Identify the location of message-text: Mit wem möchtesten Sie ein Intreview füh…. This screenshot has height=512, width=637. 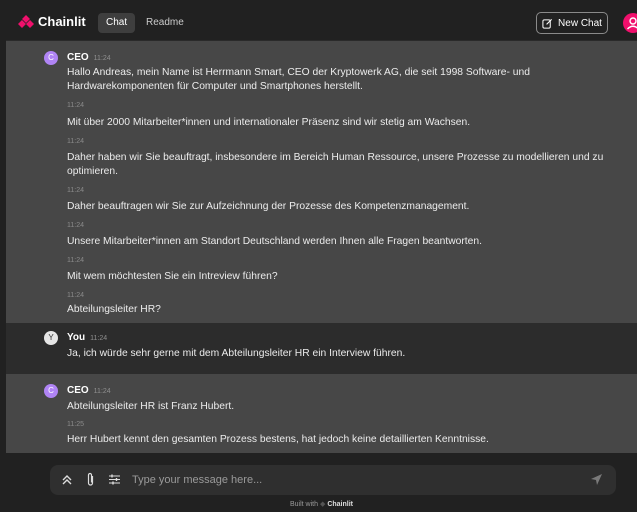
(172, 276).